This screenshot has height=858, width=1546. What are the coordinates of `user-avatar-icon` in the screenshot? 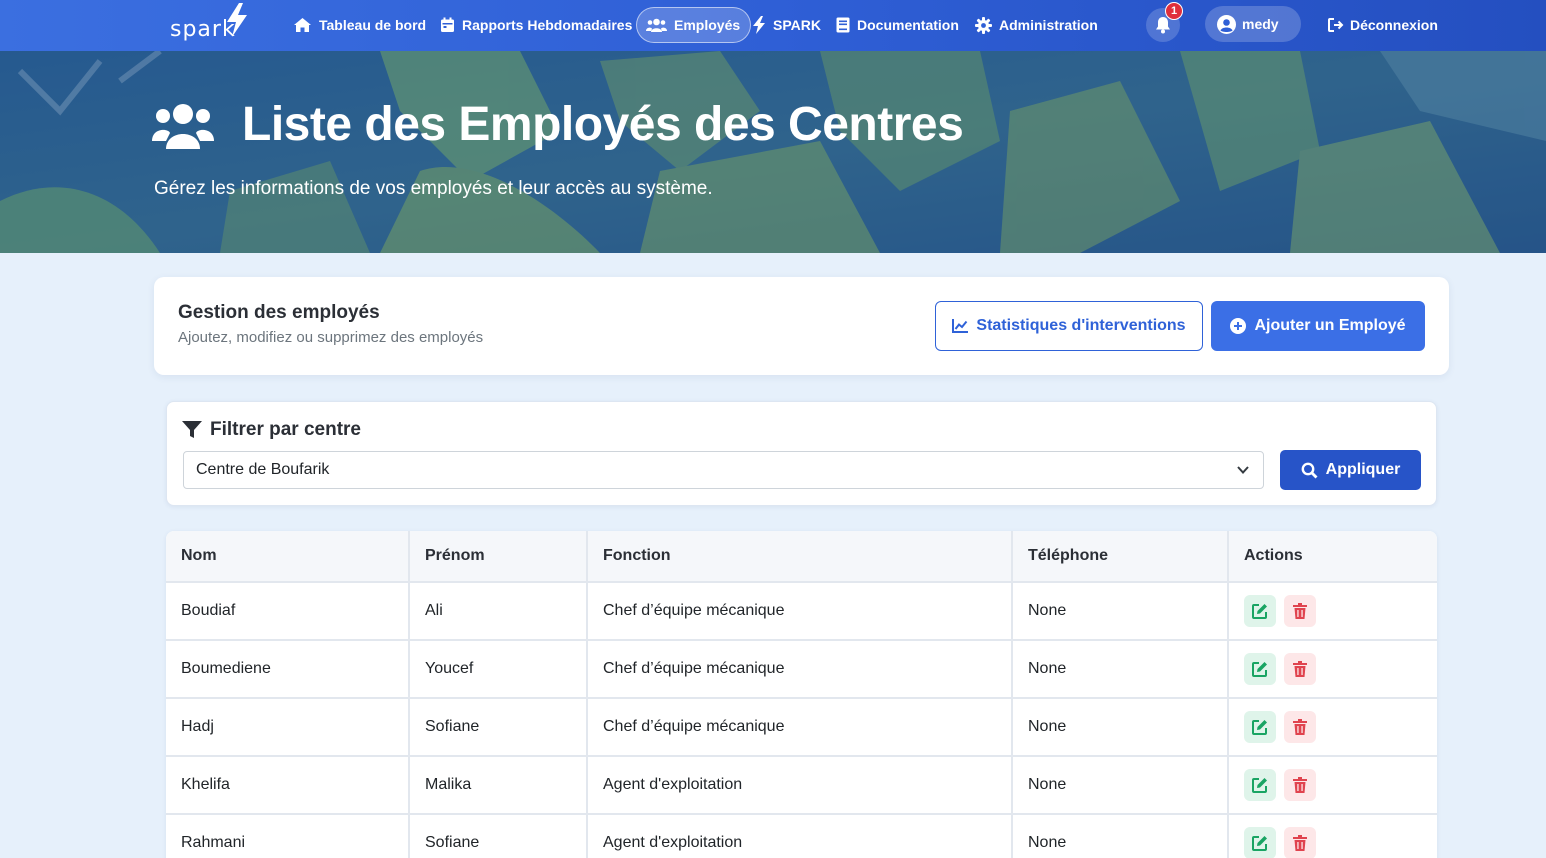 It's located at (1226, 24).